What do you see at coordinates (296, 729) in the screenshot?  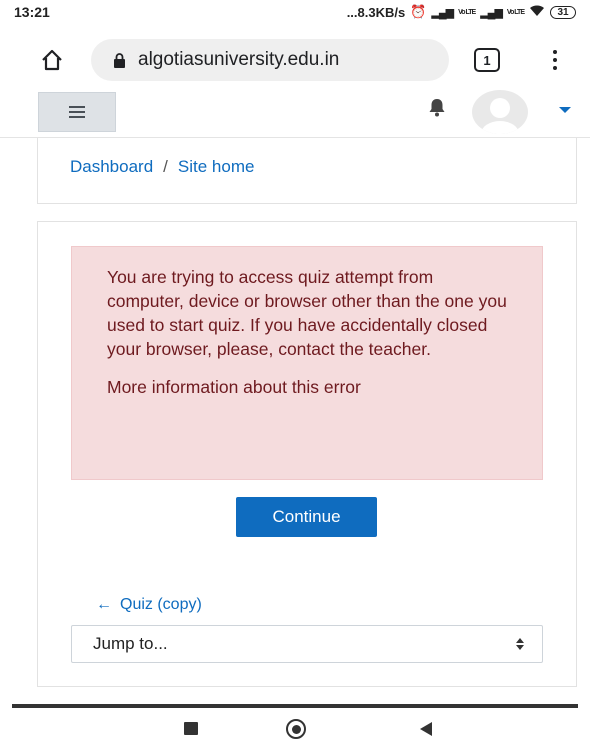 I see `system-home-icon` at bounding box center [296, 729].